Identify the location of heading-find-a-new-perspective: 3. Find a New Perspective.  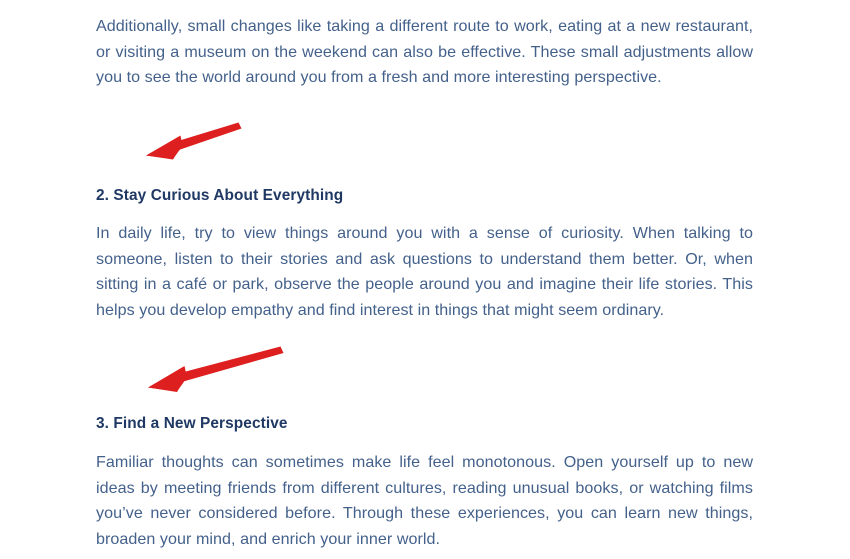
(192, 423).